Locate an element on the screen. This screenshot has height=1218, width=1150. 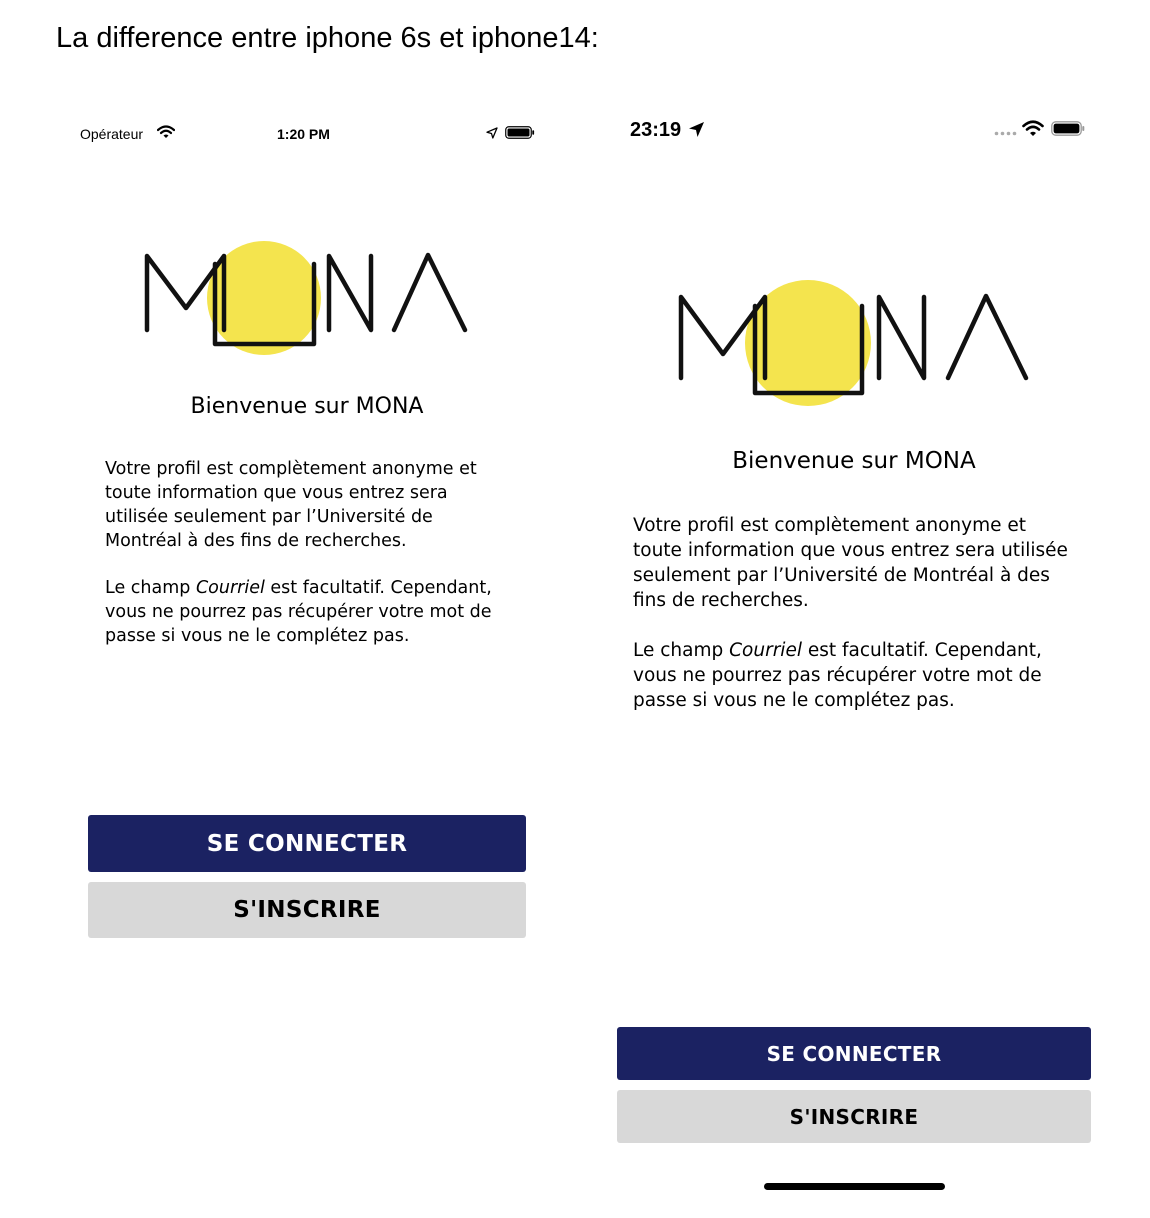
signal-dots-icon is located at coordinates (1005, 133).